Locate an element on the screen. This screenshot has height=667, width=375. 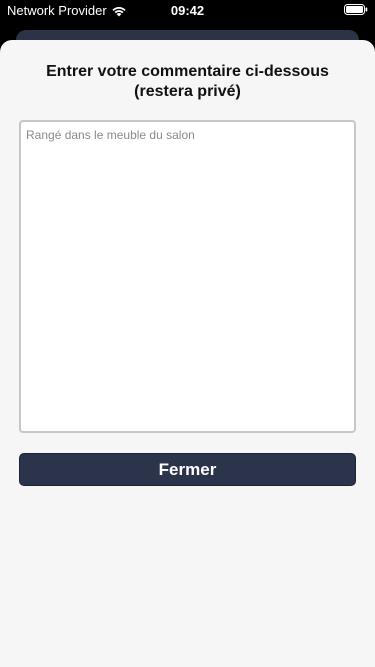
battery-icon is located at coordinates (356, 9).